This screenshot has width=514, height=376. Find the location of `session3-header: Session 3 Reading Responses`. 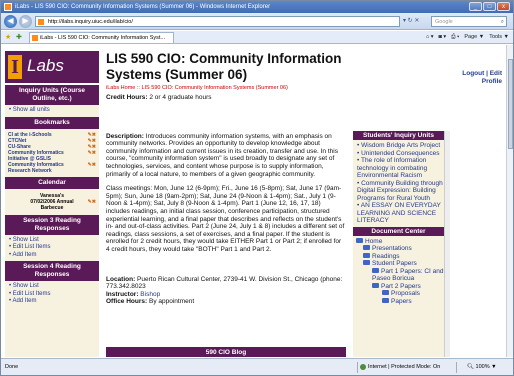

session3-header: Session 3 Reading Responses is located at coordinates (52, 224).